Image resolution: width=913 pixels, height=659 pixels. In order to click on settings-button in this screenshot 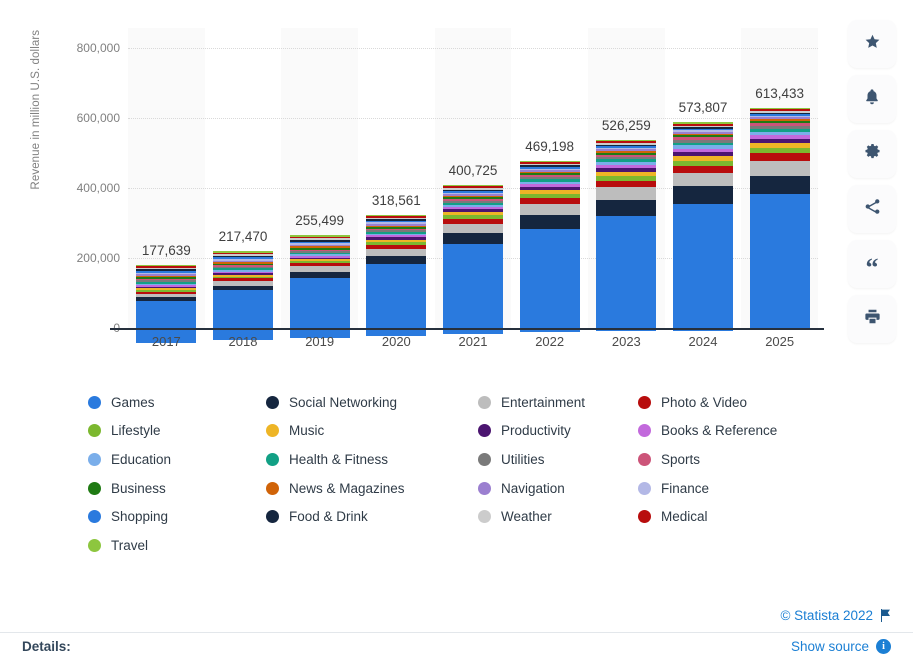, I will do `click(872, 154)`.